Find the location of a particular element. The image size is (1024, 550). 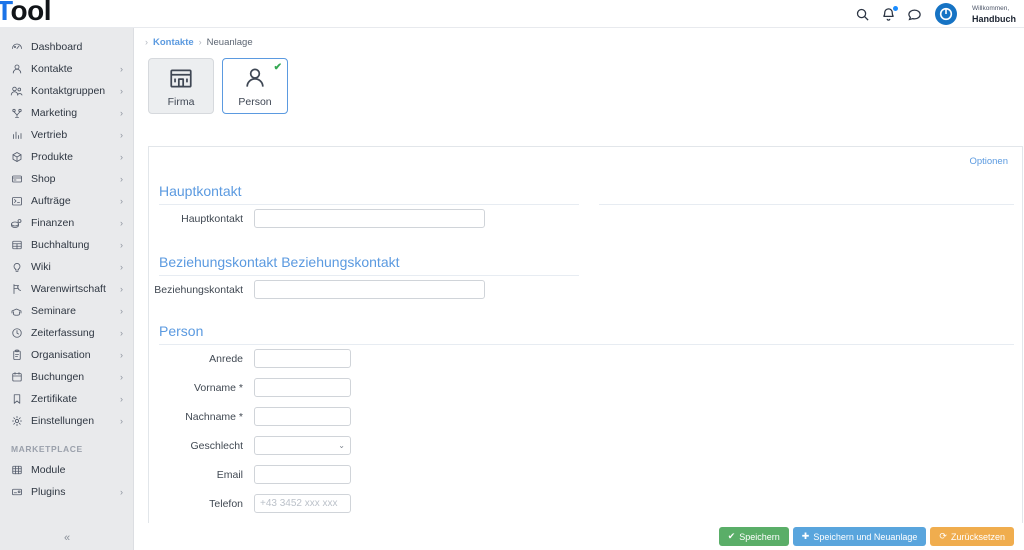

clipboard-icon is located at coordinates (16, 355).